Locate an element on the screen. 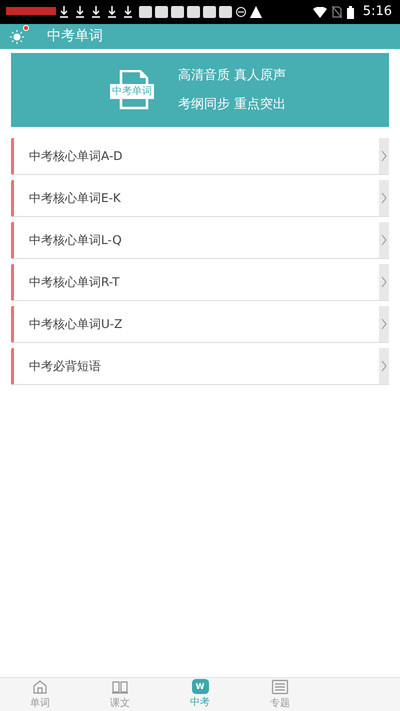  list-icon is located at coordinates (280, 686).